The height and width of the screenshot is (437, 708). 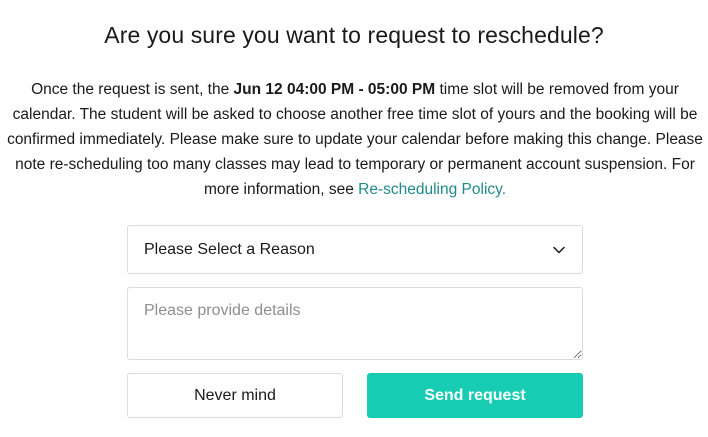 I want to click on reason-select: Please Select a Reason, so click(x=355, y=249).